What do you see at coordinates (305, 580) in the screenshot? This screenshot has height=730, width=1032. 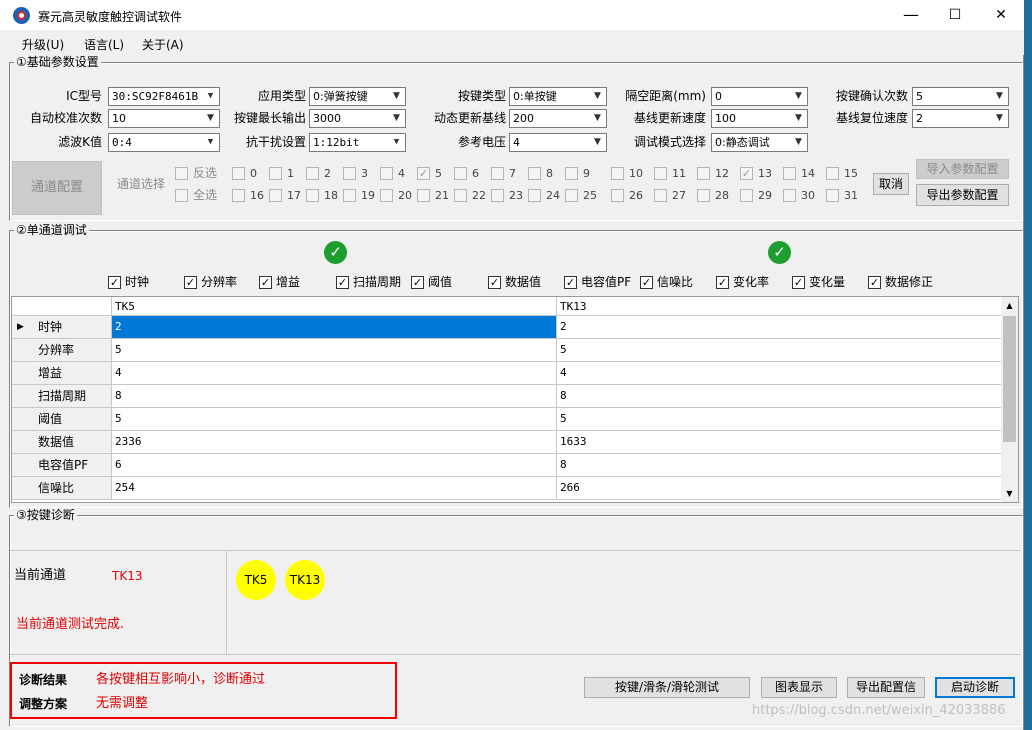 I see `key-indicator-tk13: TK13` at bounding box center [305, 580].